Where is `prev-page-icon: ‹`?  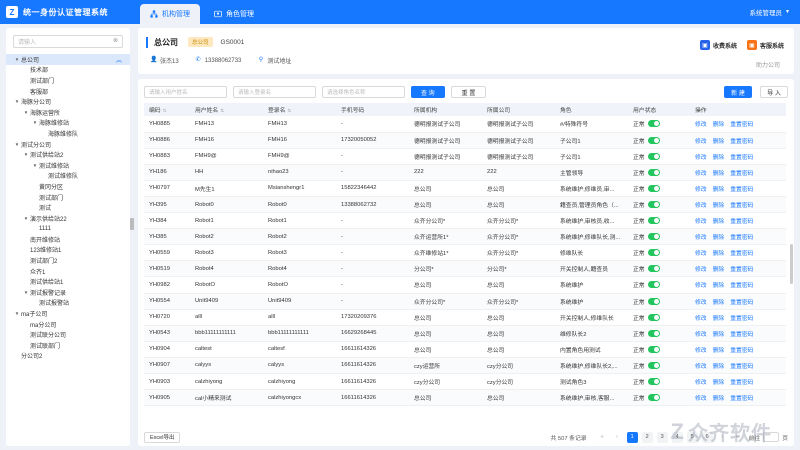 prev-page-icon: ‹ is located at coordinates (617, 437).